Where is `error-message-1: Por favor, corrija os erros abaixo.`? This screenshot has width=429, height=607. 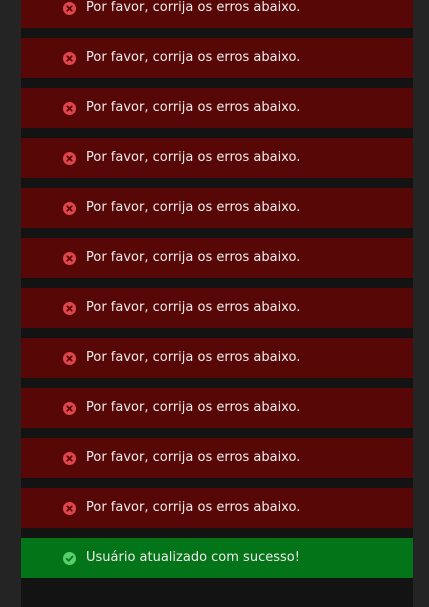
error-message-1: Por favor, corrija os erros abaixo. is located at coordinates (217, 14).